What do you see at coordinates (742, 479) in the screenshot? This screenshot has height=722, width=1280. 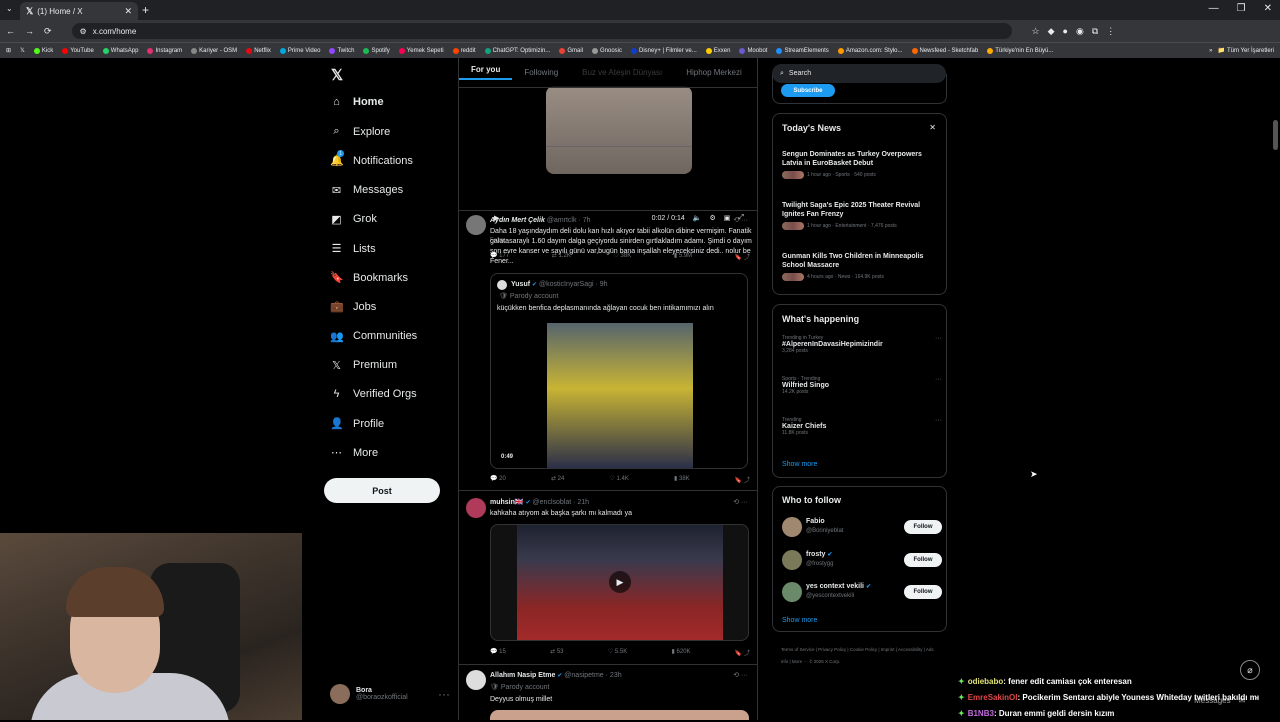 I see `bookmark-icon: 🔖 ⤴` at bounding box center [742, 479].